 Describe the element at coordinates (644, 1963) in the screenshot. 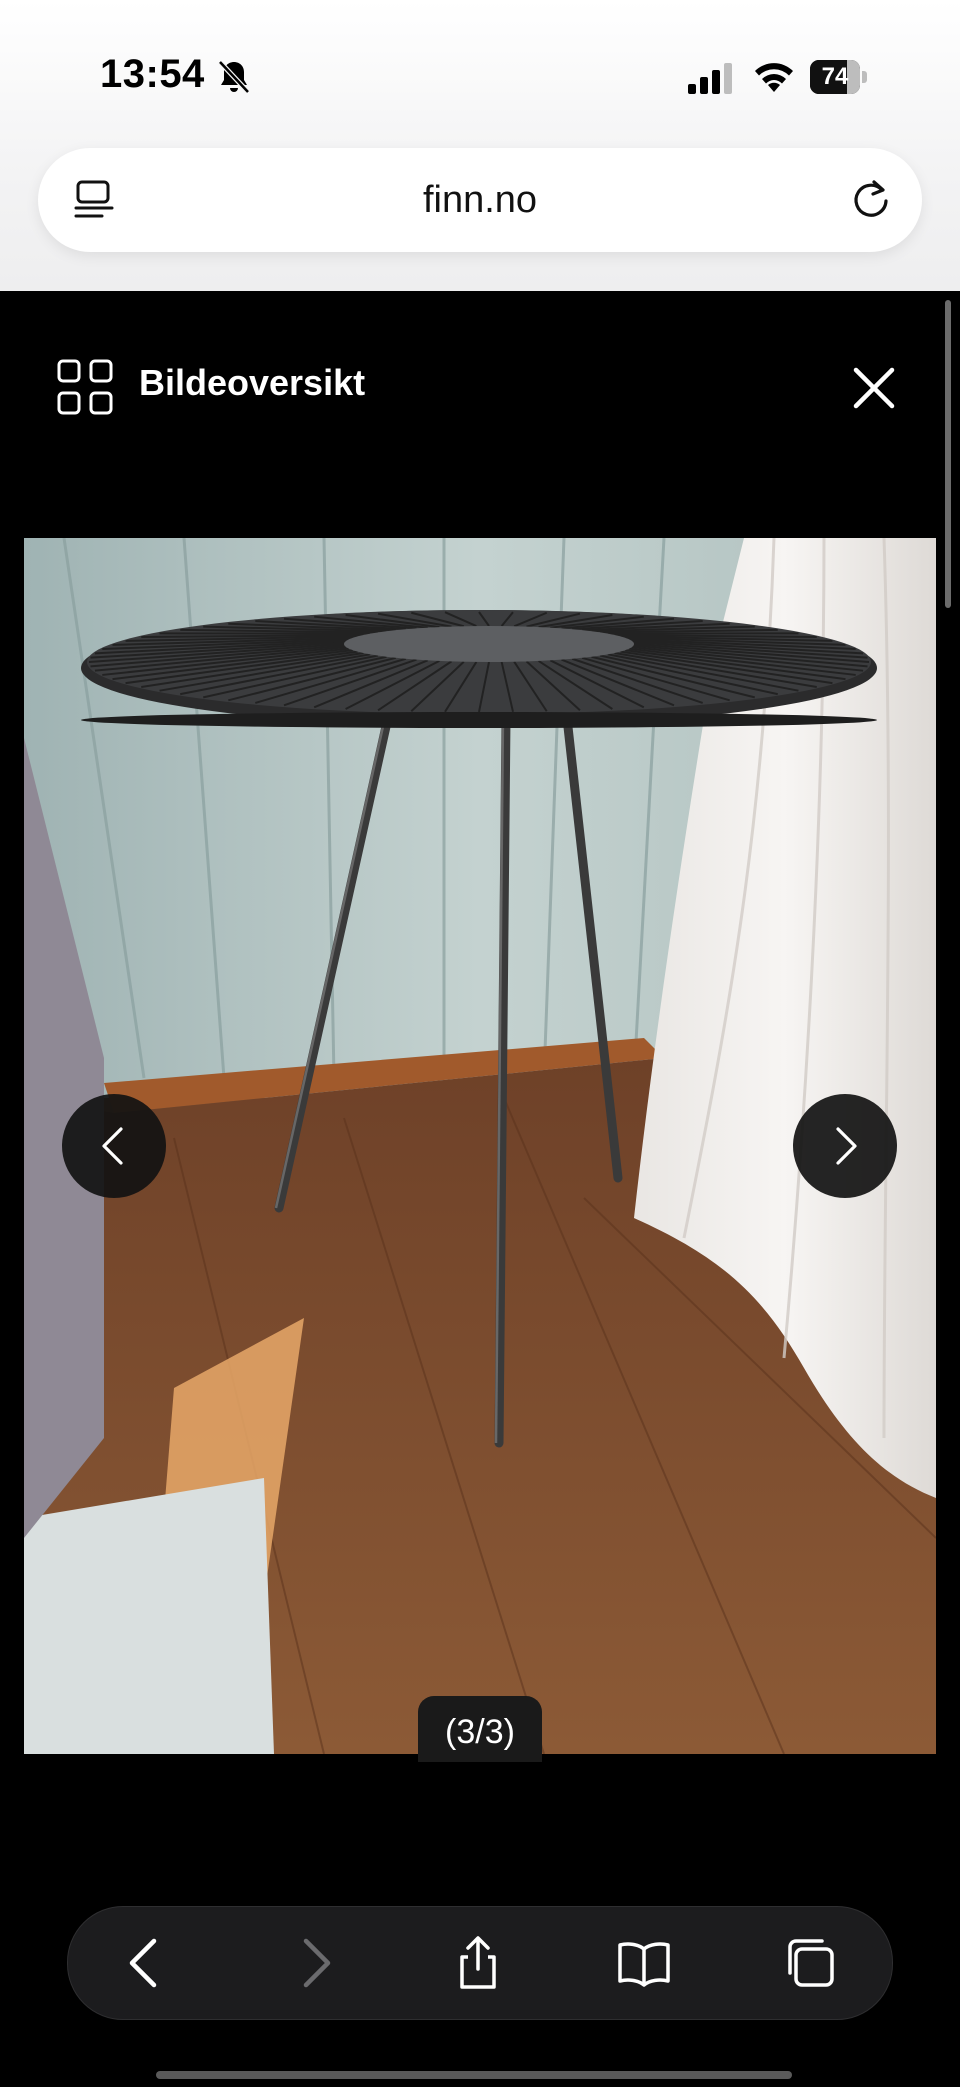

I see `bookmarks-icon` at that location.